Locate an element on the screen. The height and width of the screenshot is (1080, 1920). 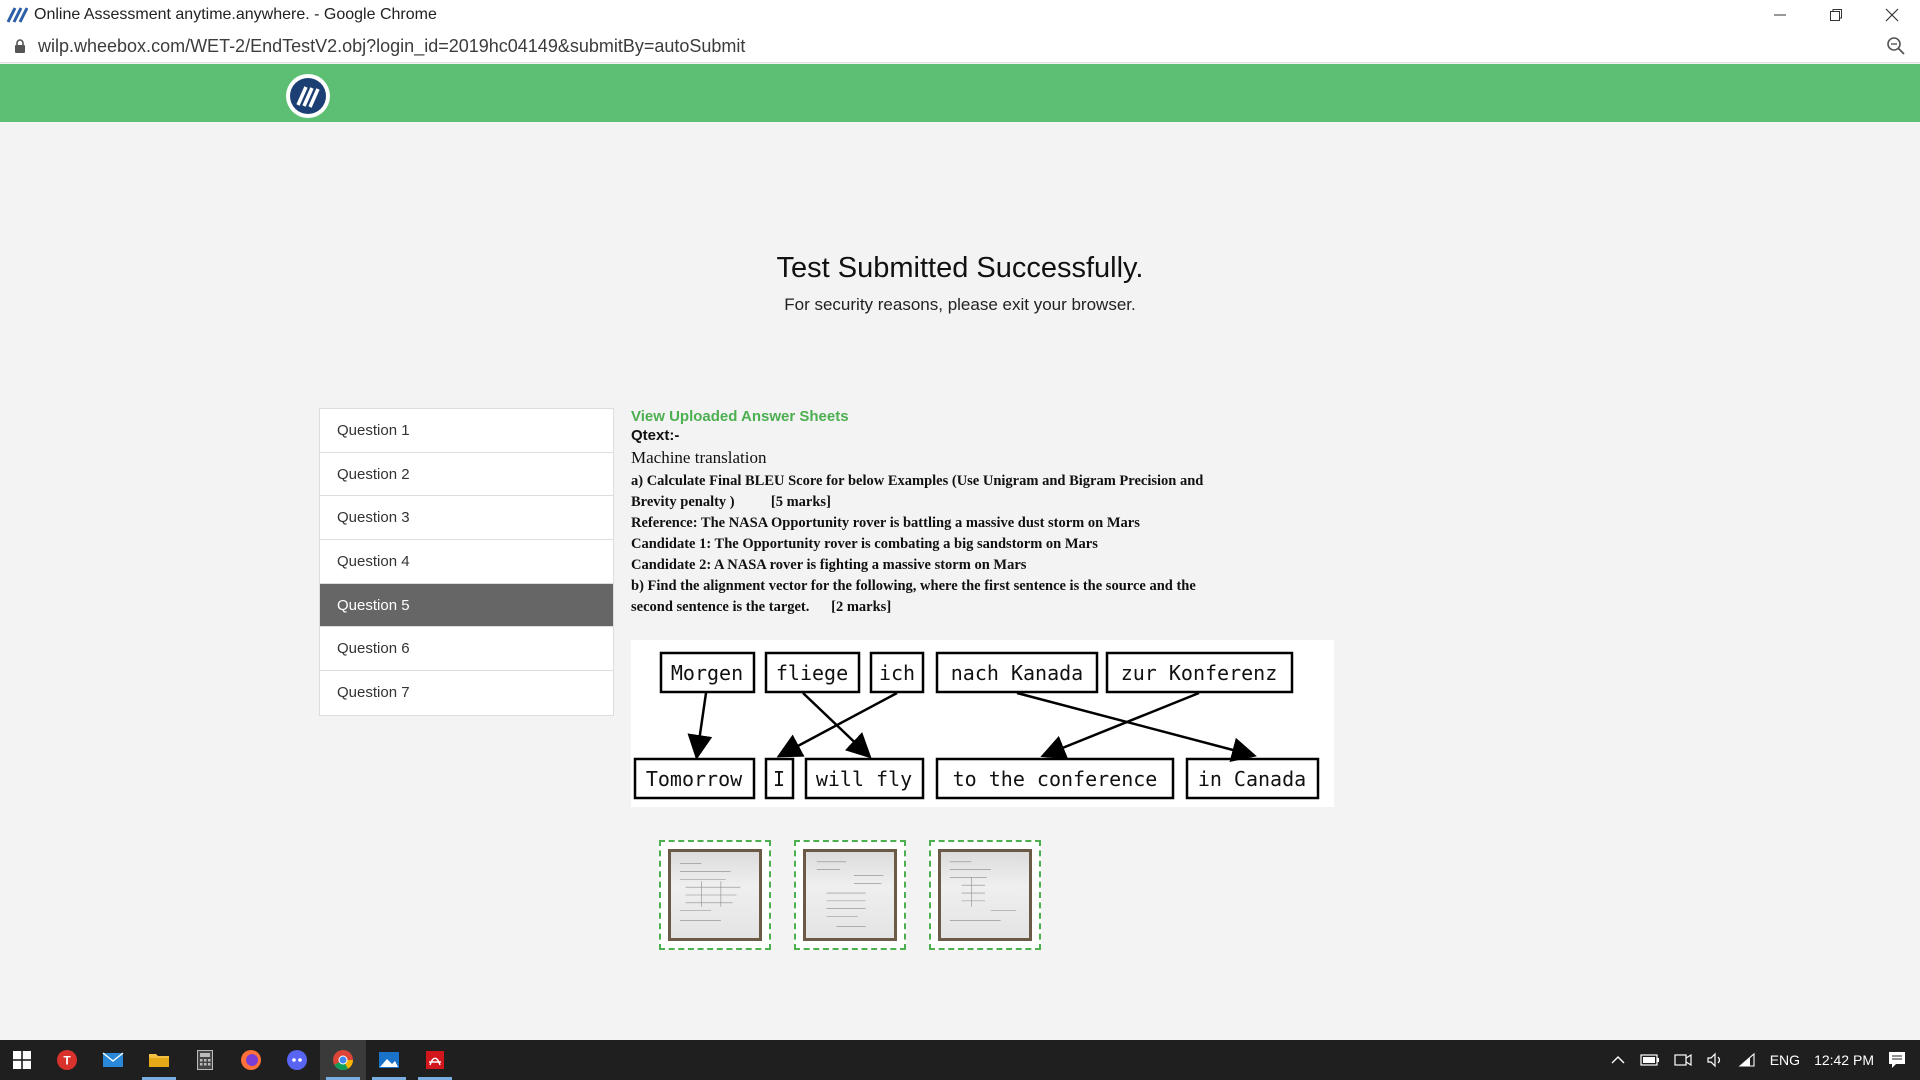
question-item-4: Question 4 is located at coordinates (466, 562).